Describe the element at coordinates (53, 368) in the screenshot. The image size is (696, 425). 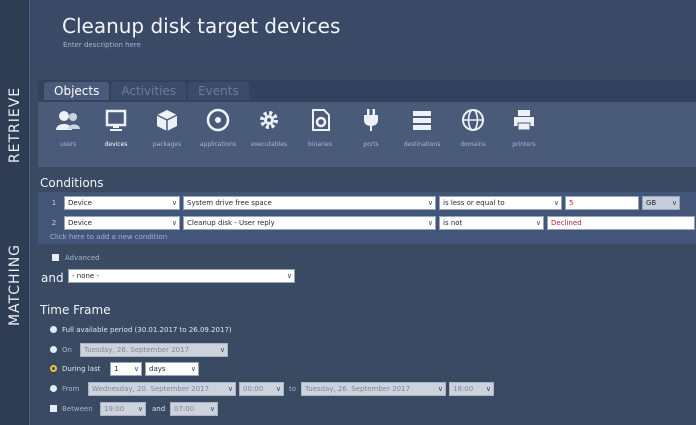
I see `radio-during-last` at that location.